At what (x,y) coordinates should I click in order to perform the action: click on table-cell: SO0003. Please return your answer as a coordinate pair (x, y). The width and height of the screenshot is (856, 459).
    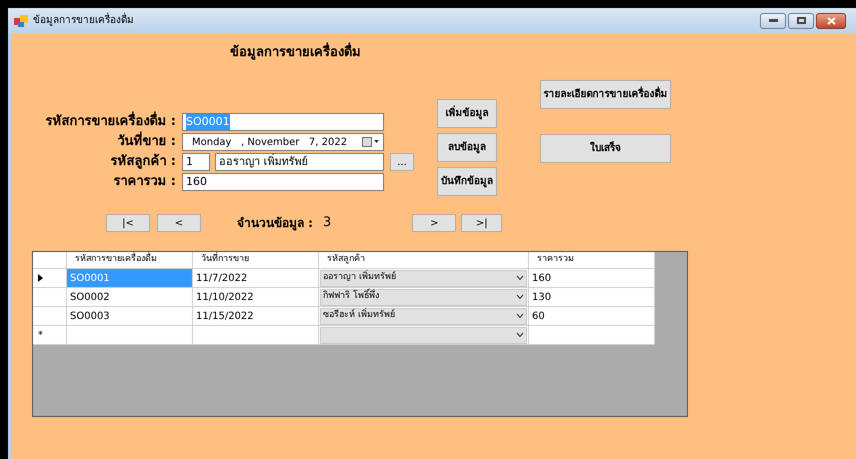
    Looking at the image, I should click on (130, 316).